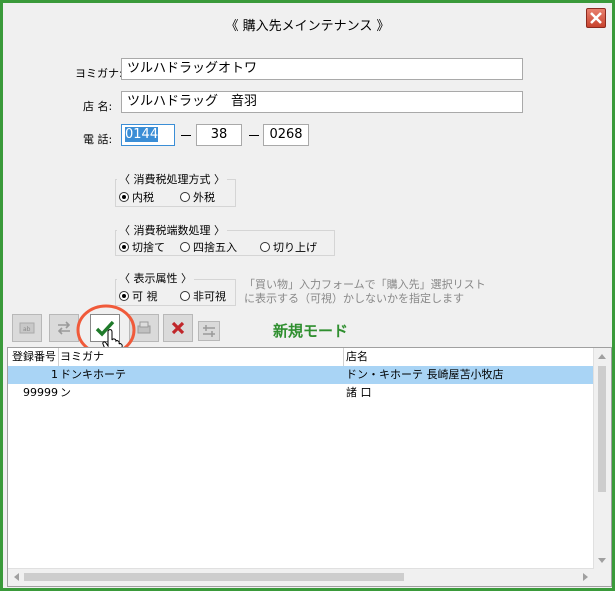  I want to click on col-header-kana: ヨミガナ, so click(201, 357).